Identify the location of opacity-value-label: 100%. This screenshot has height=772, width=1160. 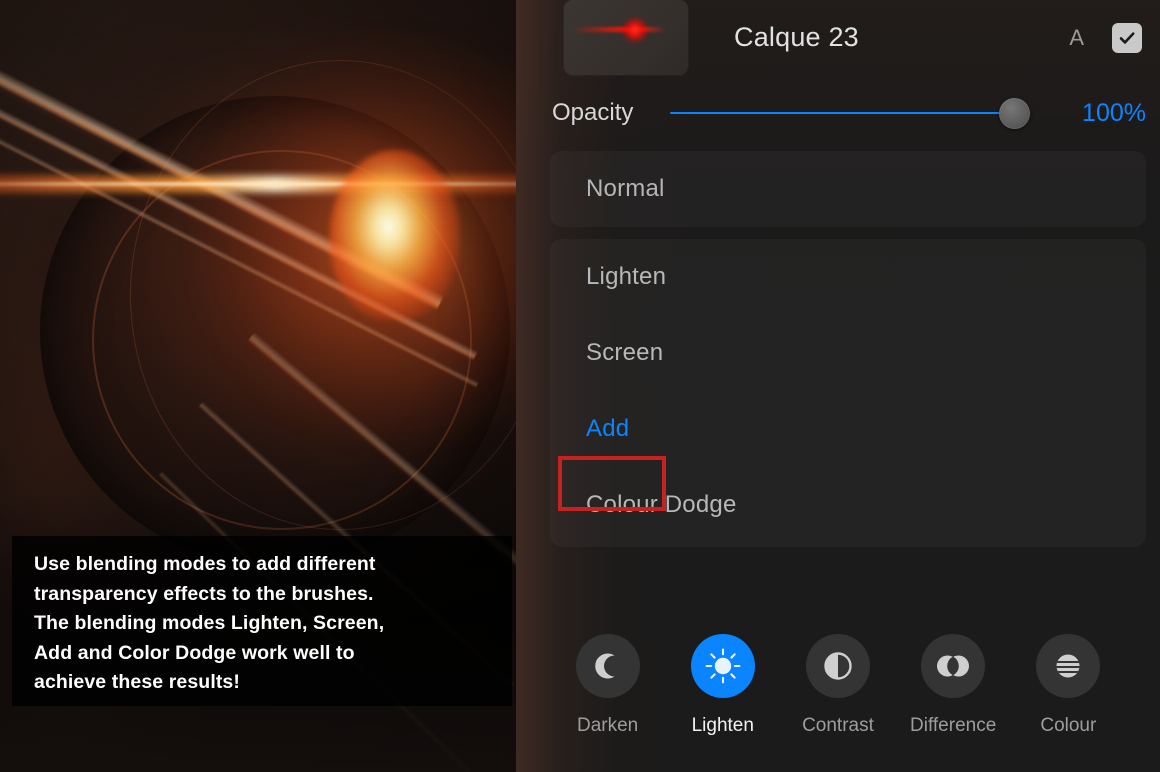
(1114, 112).